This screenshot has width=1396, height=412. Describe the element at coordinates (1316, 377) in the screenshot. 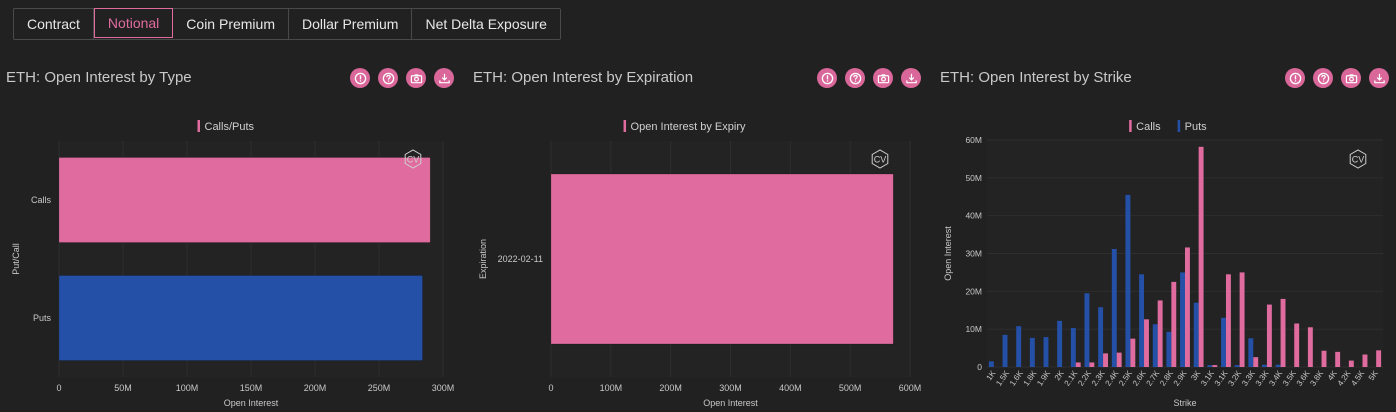

I see `x-tick-label: 3.8K` at that location.